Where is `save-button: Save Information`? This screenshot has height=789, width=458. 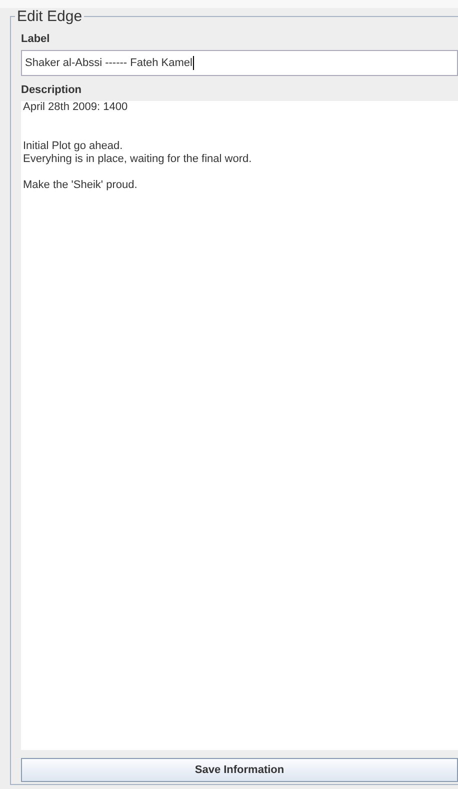
save-button: Save Information is located at coordinates (239, 770).